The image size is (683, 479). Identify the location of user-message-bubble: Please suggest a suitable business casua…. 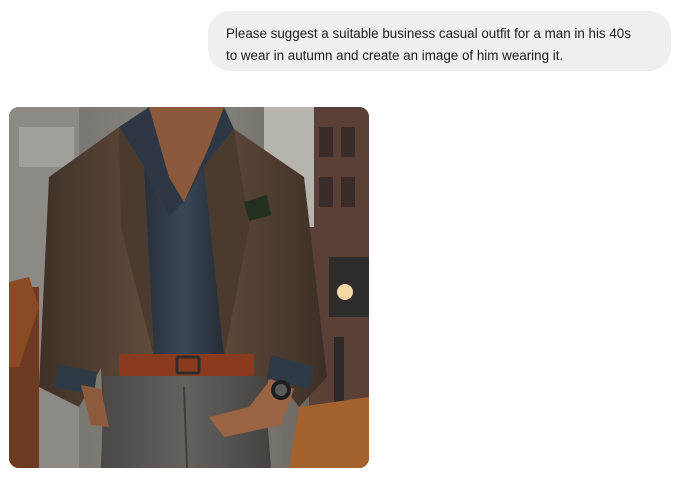
(439, 41).